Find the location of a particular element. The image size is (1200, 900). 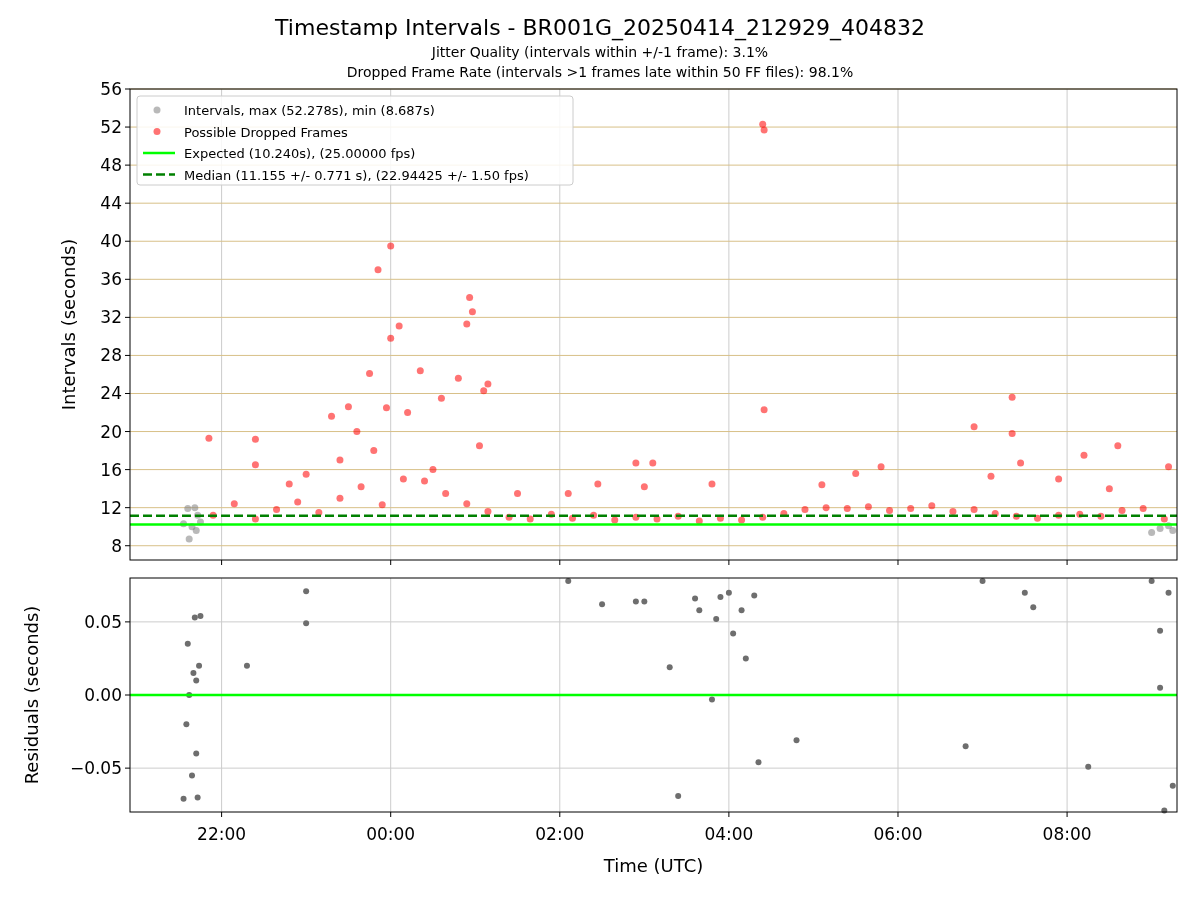

y-tick-label: 52 is located at coordinates (111, 127).